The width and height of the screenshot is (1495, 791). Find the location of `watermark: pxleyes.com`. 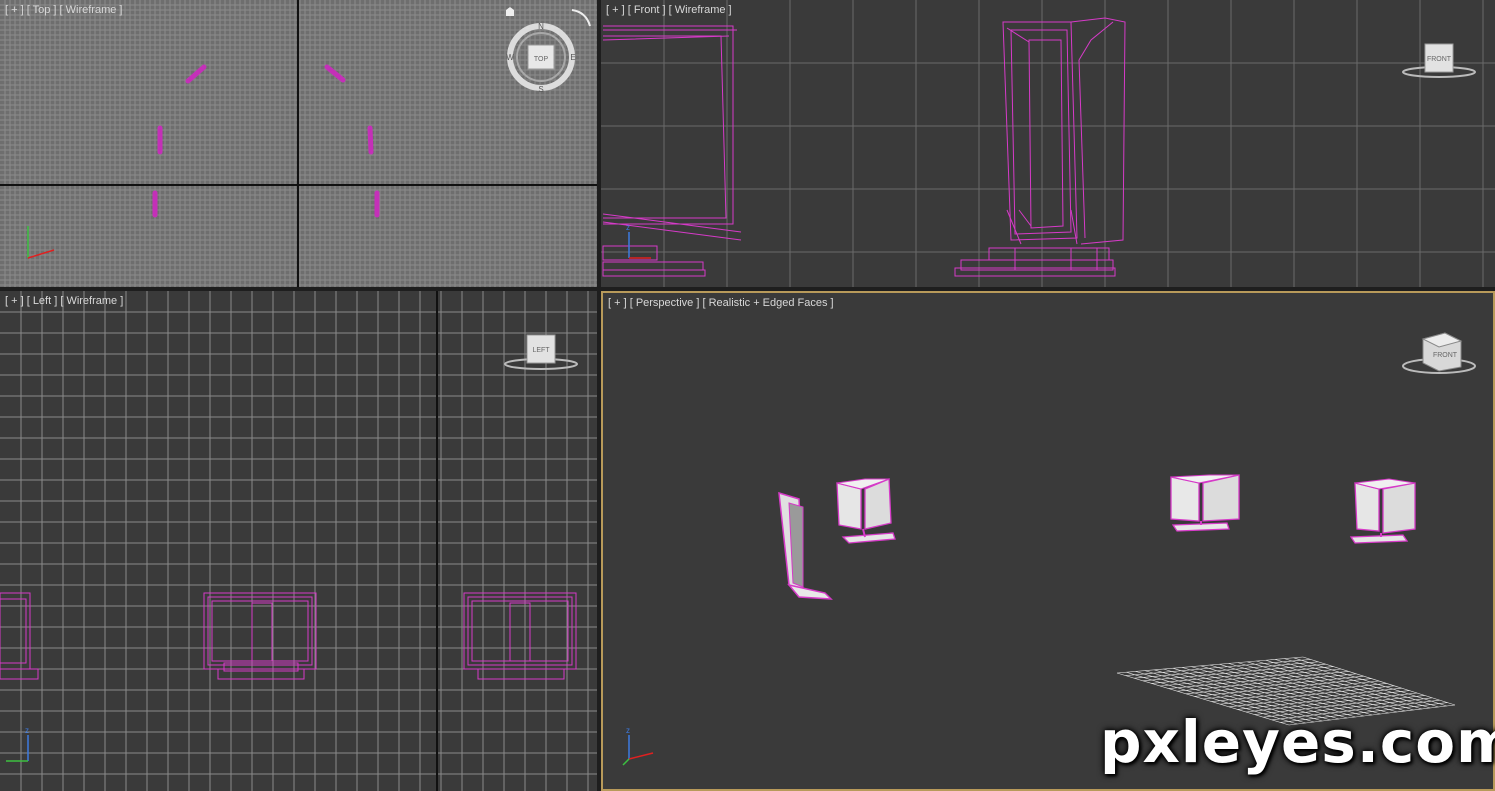

watermark: pxleyes.com is located at coordinates (1297, 742).